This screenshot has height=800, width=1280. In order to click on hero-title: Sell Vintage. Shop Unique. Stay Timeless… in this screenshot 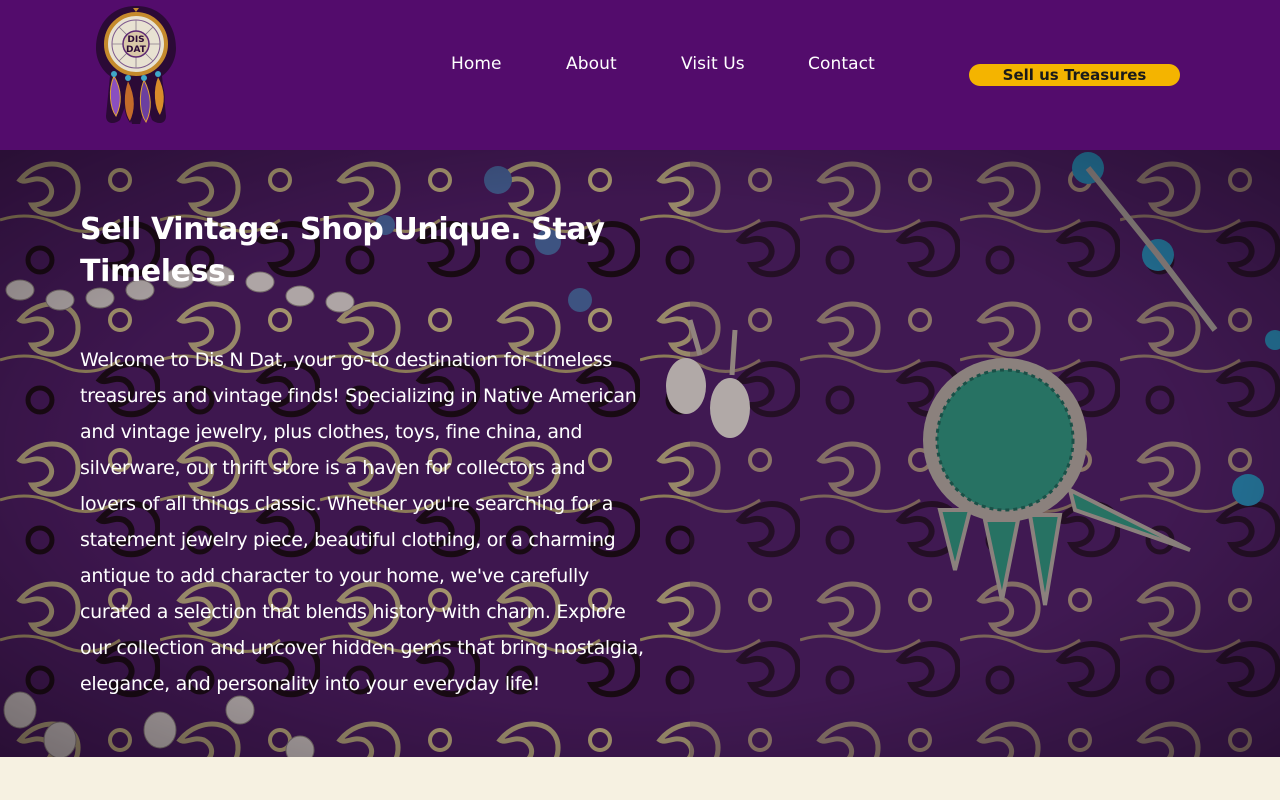, I will do `click(342, 250)`.